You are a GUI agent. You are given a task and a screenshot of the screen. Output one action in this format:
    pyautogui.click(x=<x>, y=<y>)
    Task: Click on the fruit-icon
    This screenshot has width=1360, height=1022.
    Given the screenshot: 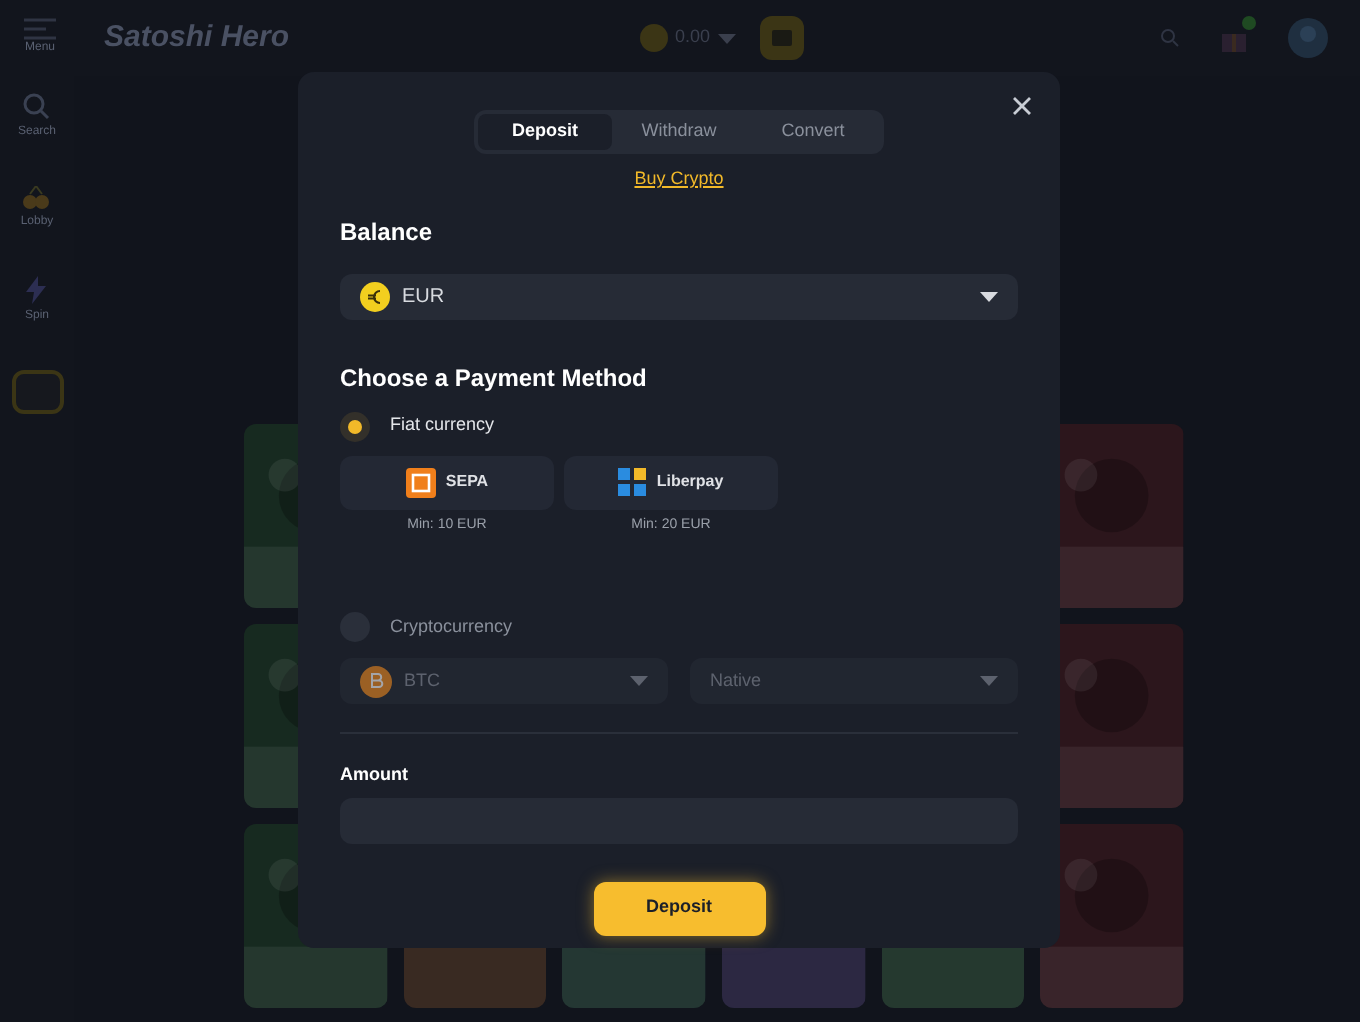 What is the action you would take?
    pyautogui.click(x=36, y=198)
    